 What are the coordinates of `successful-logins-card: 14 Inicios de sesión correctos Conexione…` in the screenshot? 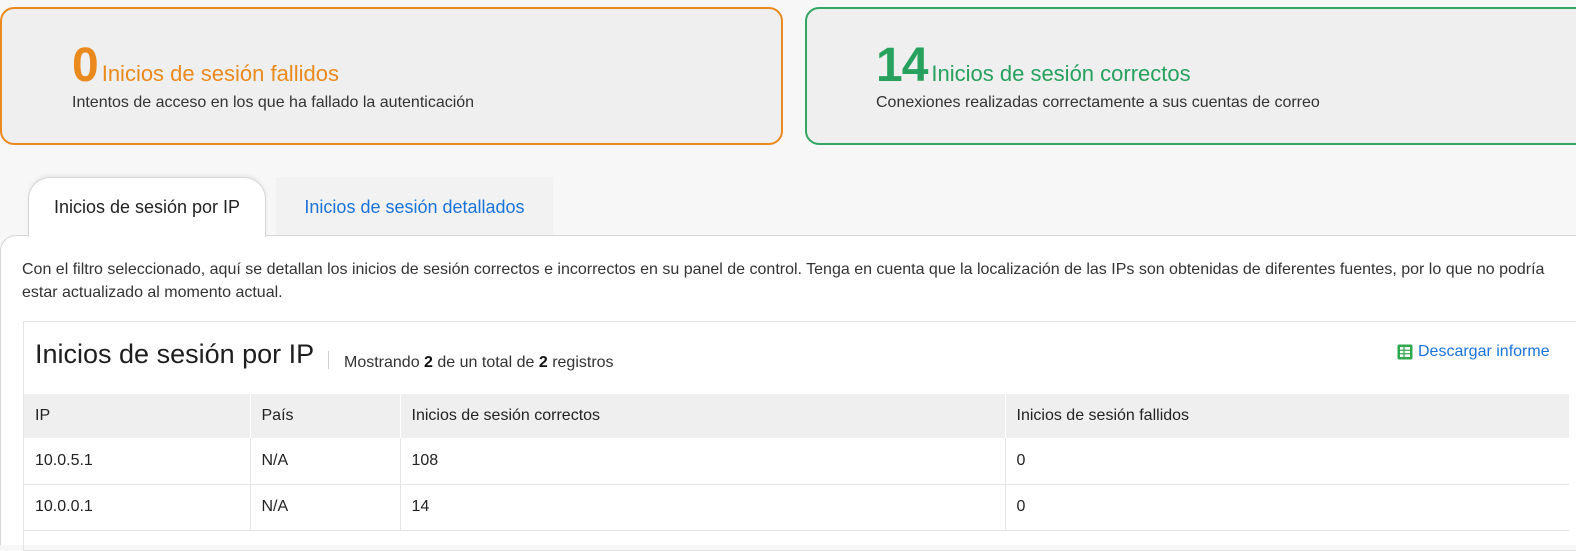 It's located at (1190, 76).